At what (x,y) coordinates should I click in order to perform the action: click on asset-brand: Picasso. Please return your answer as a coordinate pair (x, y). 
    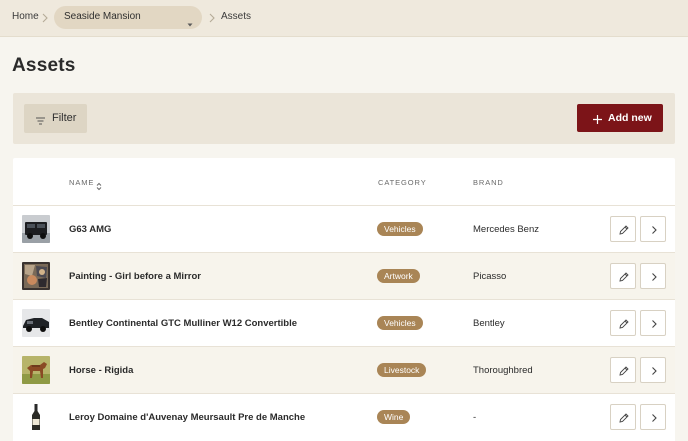
    Looking at the image, I should click on (490, 276).